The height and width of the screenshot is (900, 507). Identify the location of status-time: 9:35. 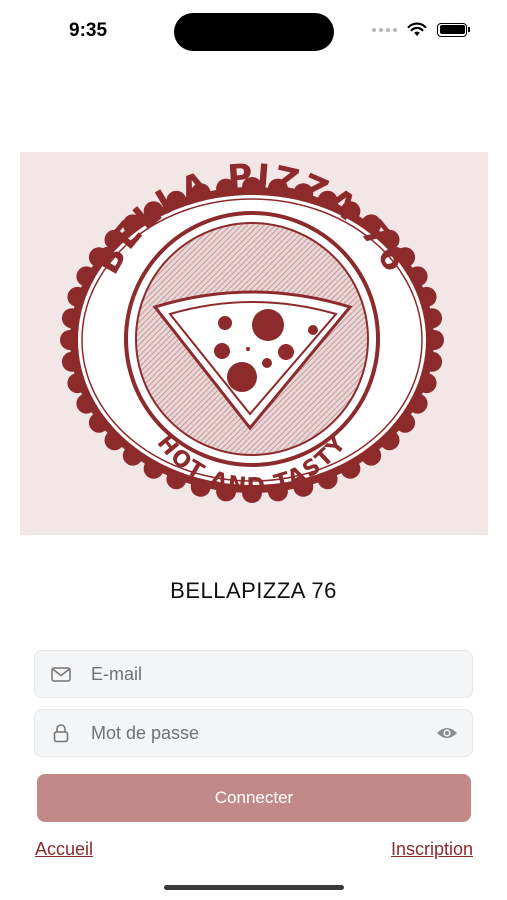
(88, 30).